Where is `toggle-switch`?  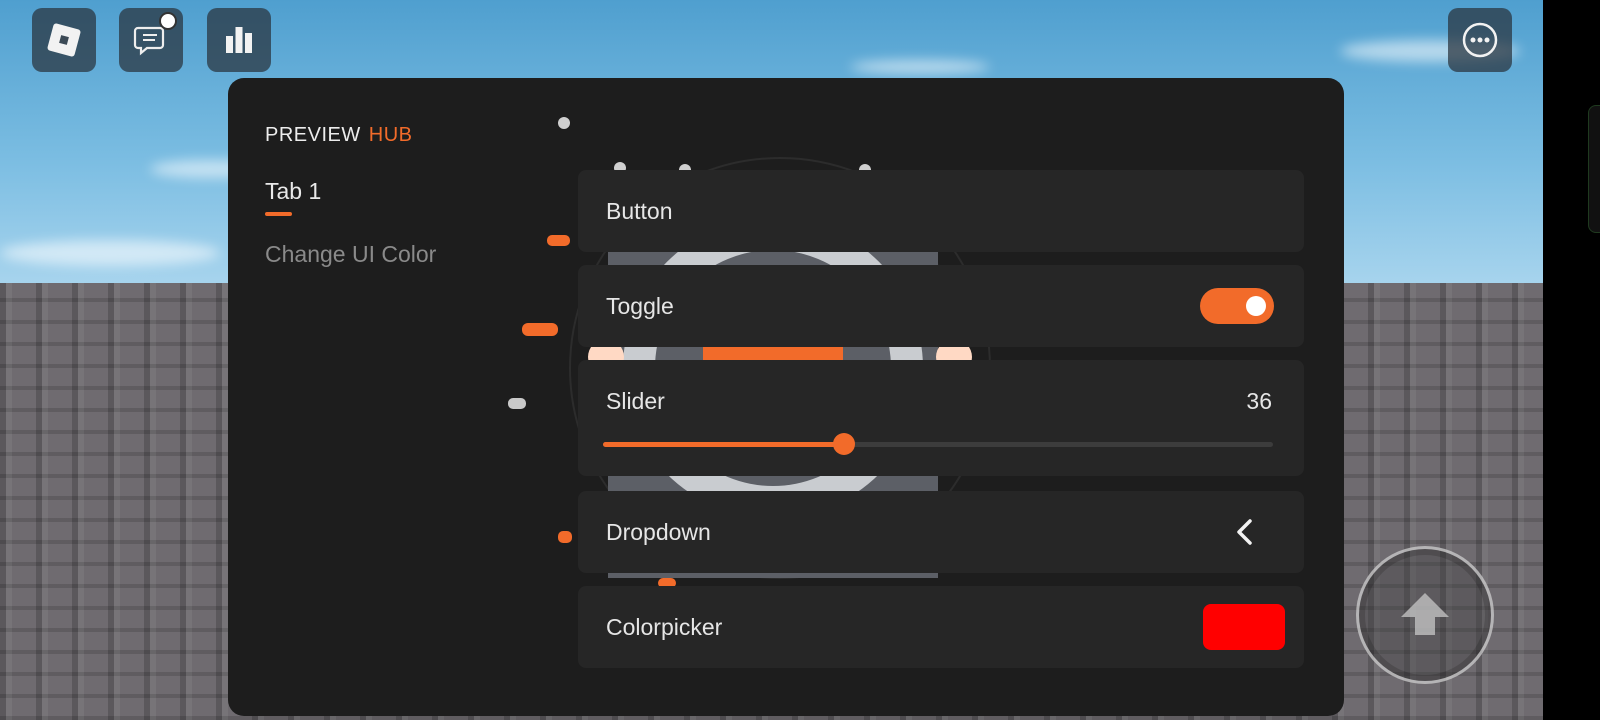
toggle-switch is located at coordinates (1237, 306).